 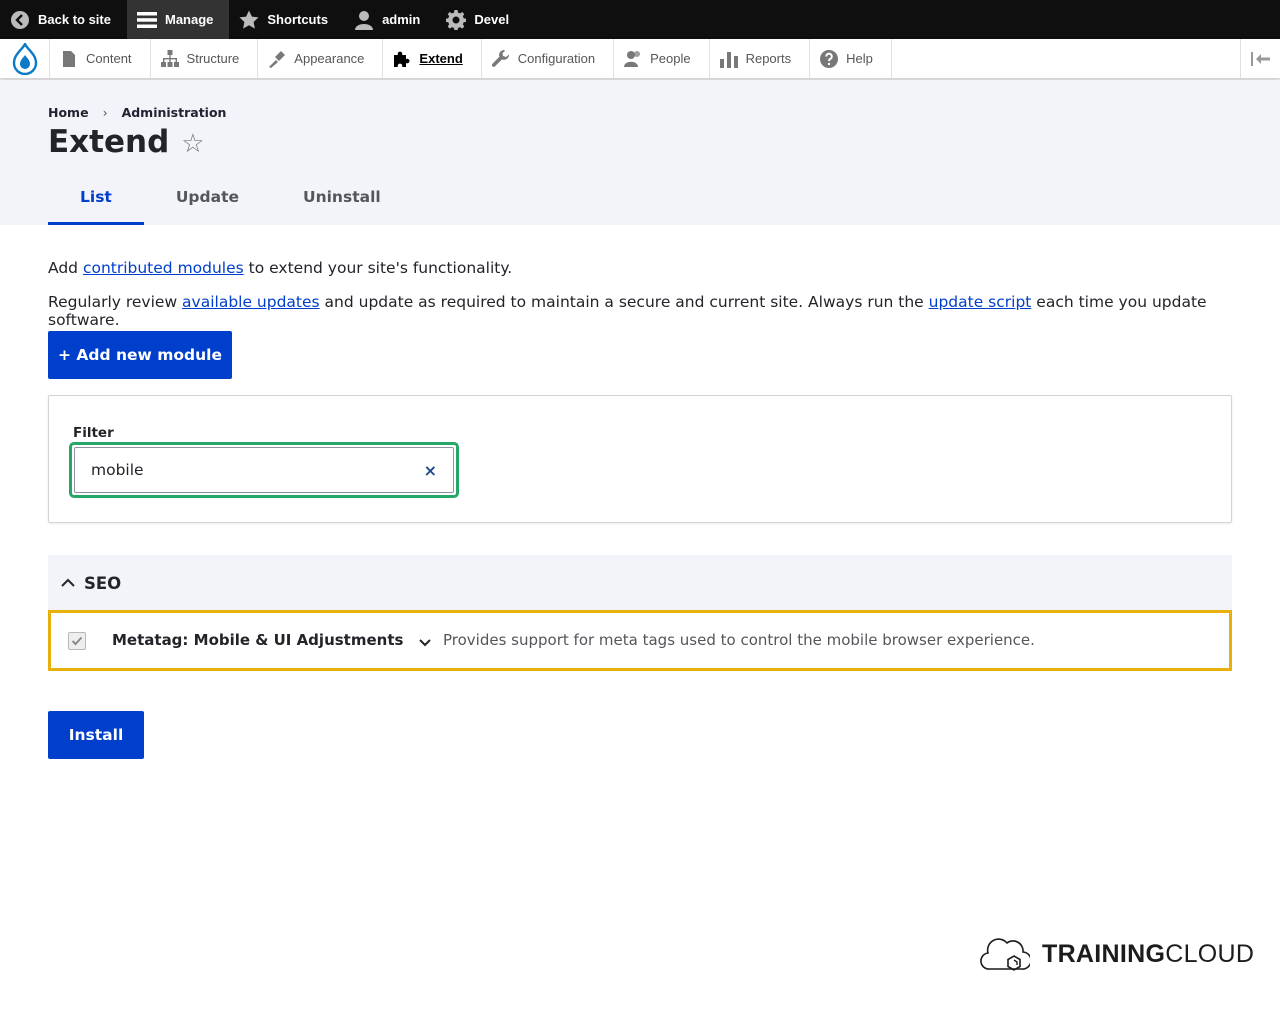 What do you see at coordinates (249, 20) in the screenshot?
I see `star-icon` at bounding box center [249, 20].